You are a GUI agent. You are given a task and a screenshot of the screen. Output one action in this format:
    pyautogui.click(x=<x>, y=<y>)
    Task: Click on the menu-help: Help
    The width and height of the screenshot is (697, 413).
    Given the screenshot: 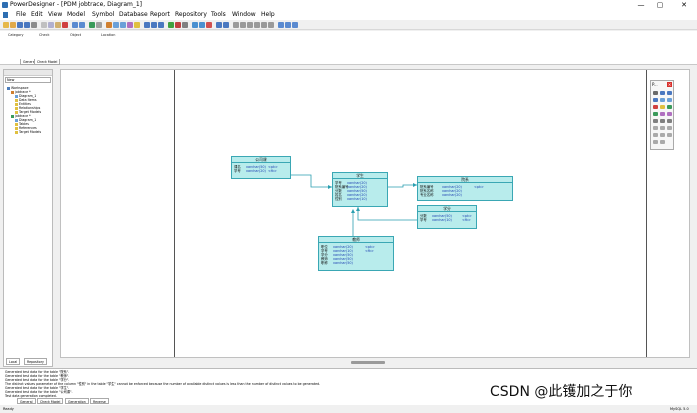 What is the action you would take?
    pyautogui.click(x=268, y=15)
    